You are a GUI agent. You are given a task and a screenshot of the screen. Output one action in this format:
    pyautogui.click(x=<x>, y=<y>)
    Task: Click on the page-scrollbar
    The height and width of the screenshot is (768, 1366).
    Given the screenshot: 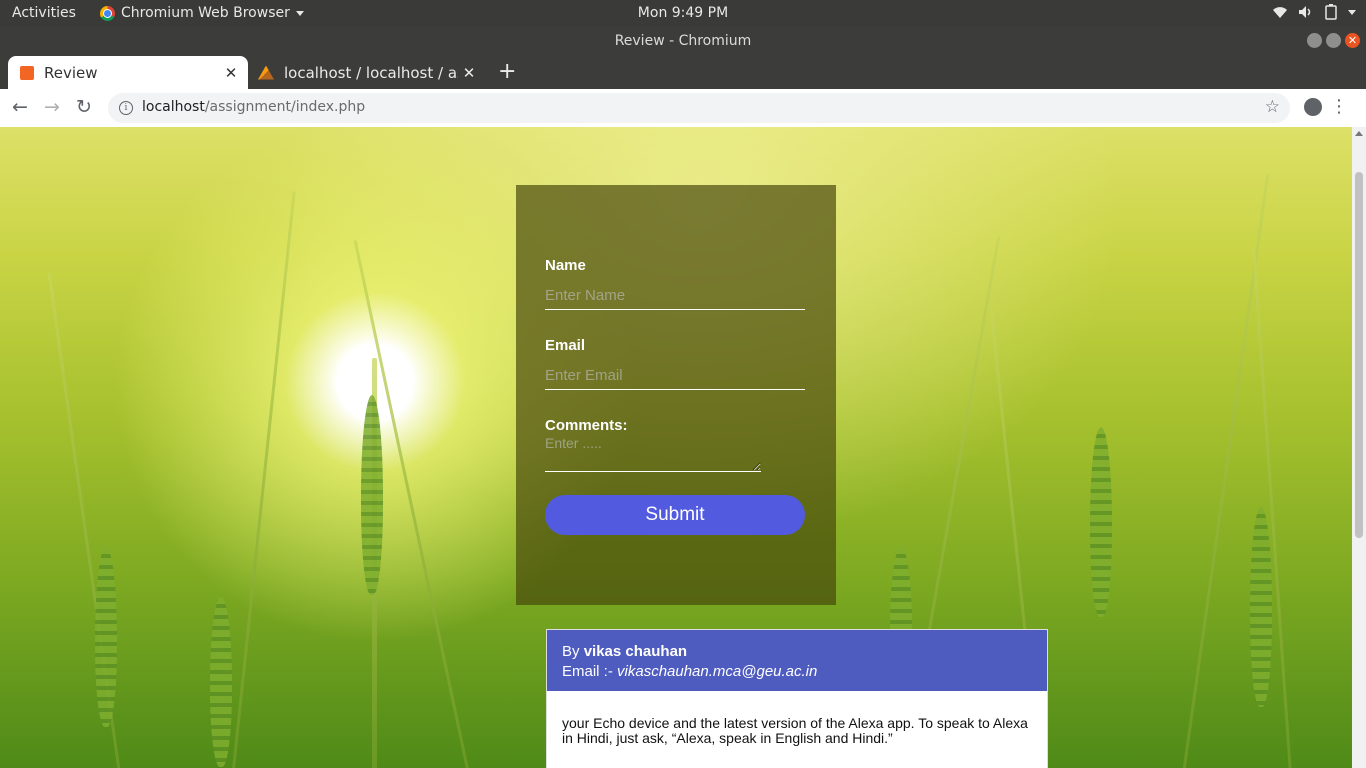 What is the action you would take?
    pyautogui.click(x=1359, y=447)
    